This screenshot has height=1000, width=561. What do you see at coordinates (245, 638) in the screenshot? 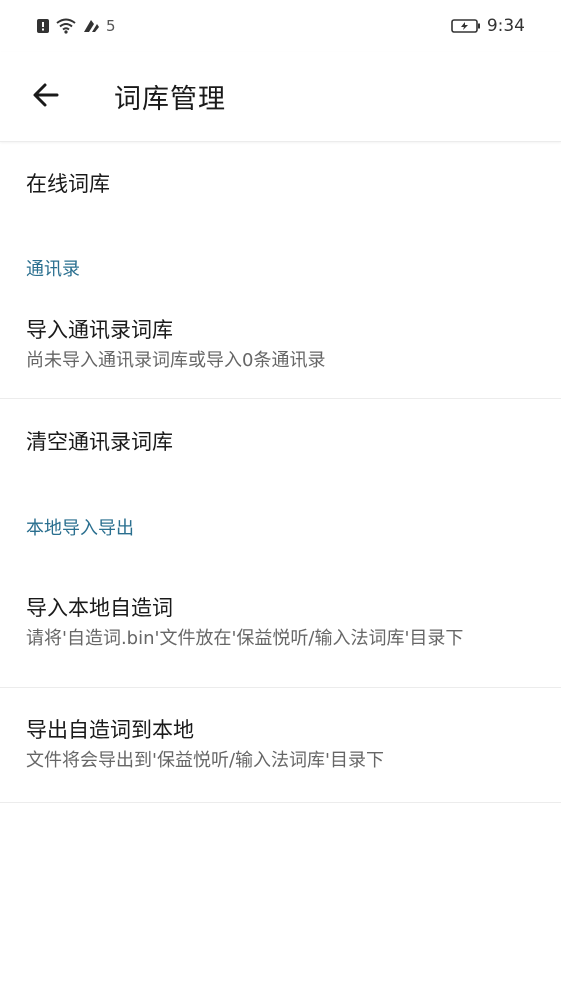
I see `import-local-words-summary: 请将'自造词.bin'文件放在'保益悦听/输入法词库'目录下` at bounding box center [245, 638].